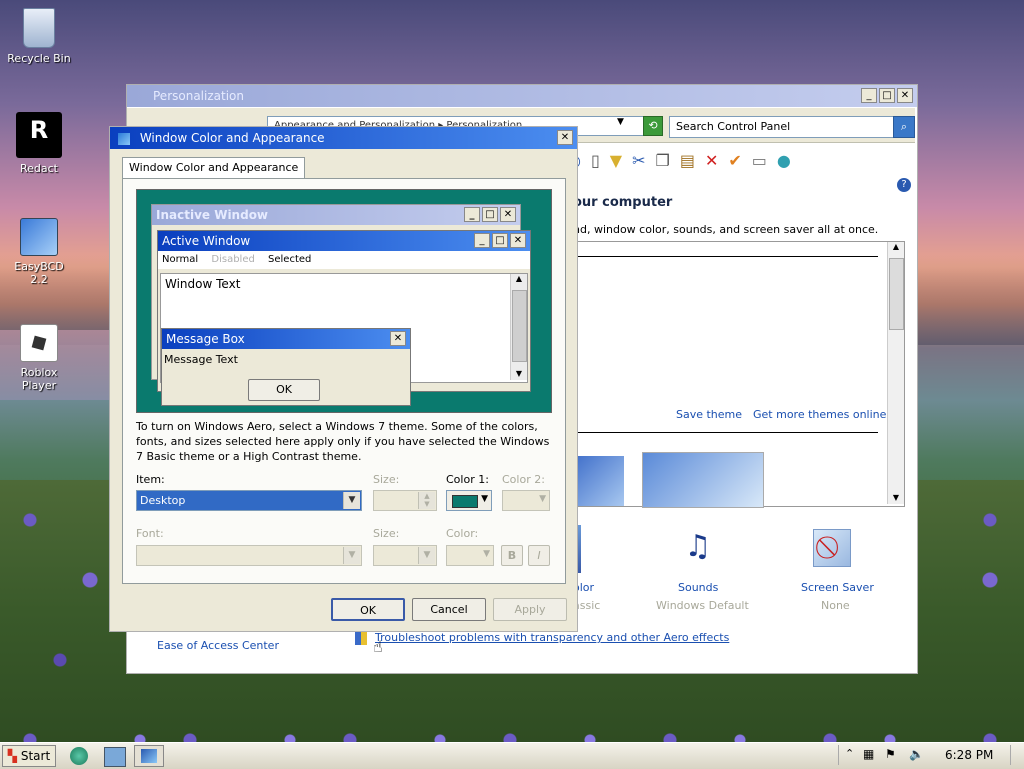  What do you see at coordinates (734, 160) in the screenshot?
I see `check-icon: ✔` at bounding box center [734, 160].